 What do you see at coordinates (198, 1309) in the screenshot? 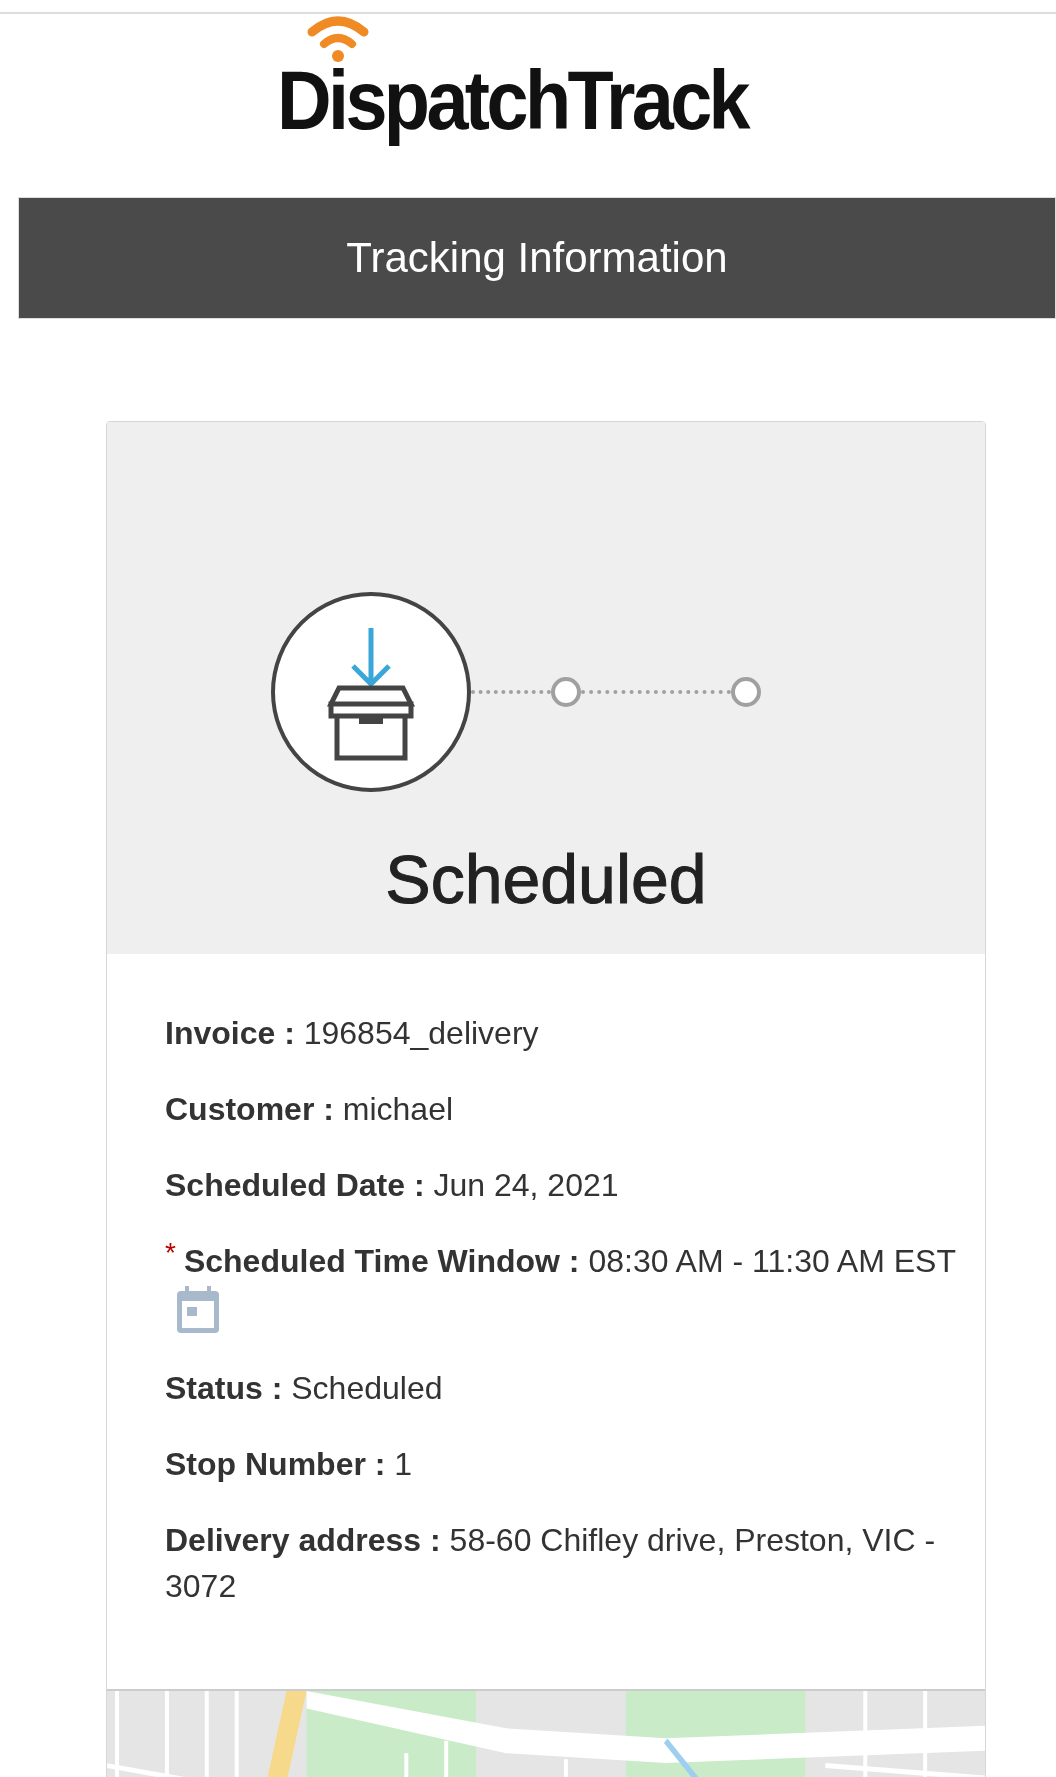
I see `calendar-icon` at bounding box center [198, 1309].